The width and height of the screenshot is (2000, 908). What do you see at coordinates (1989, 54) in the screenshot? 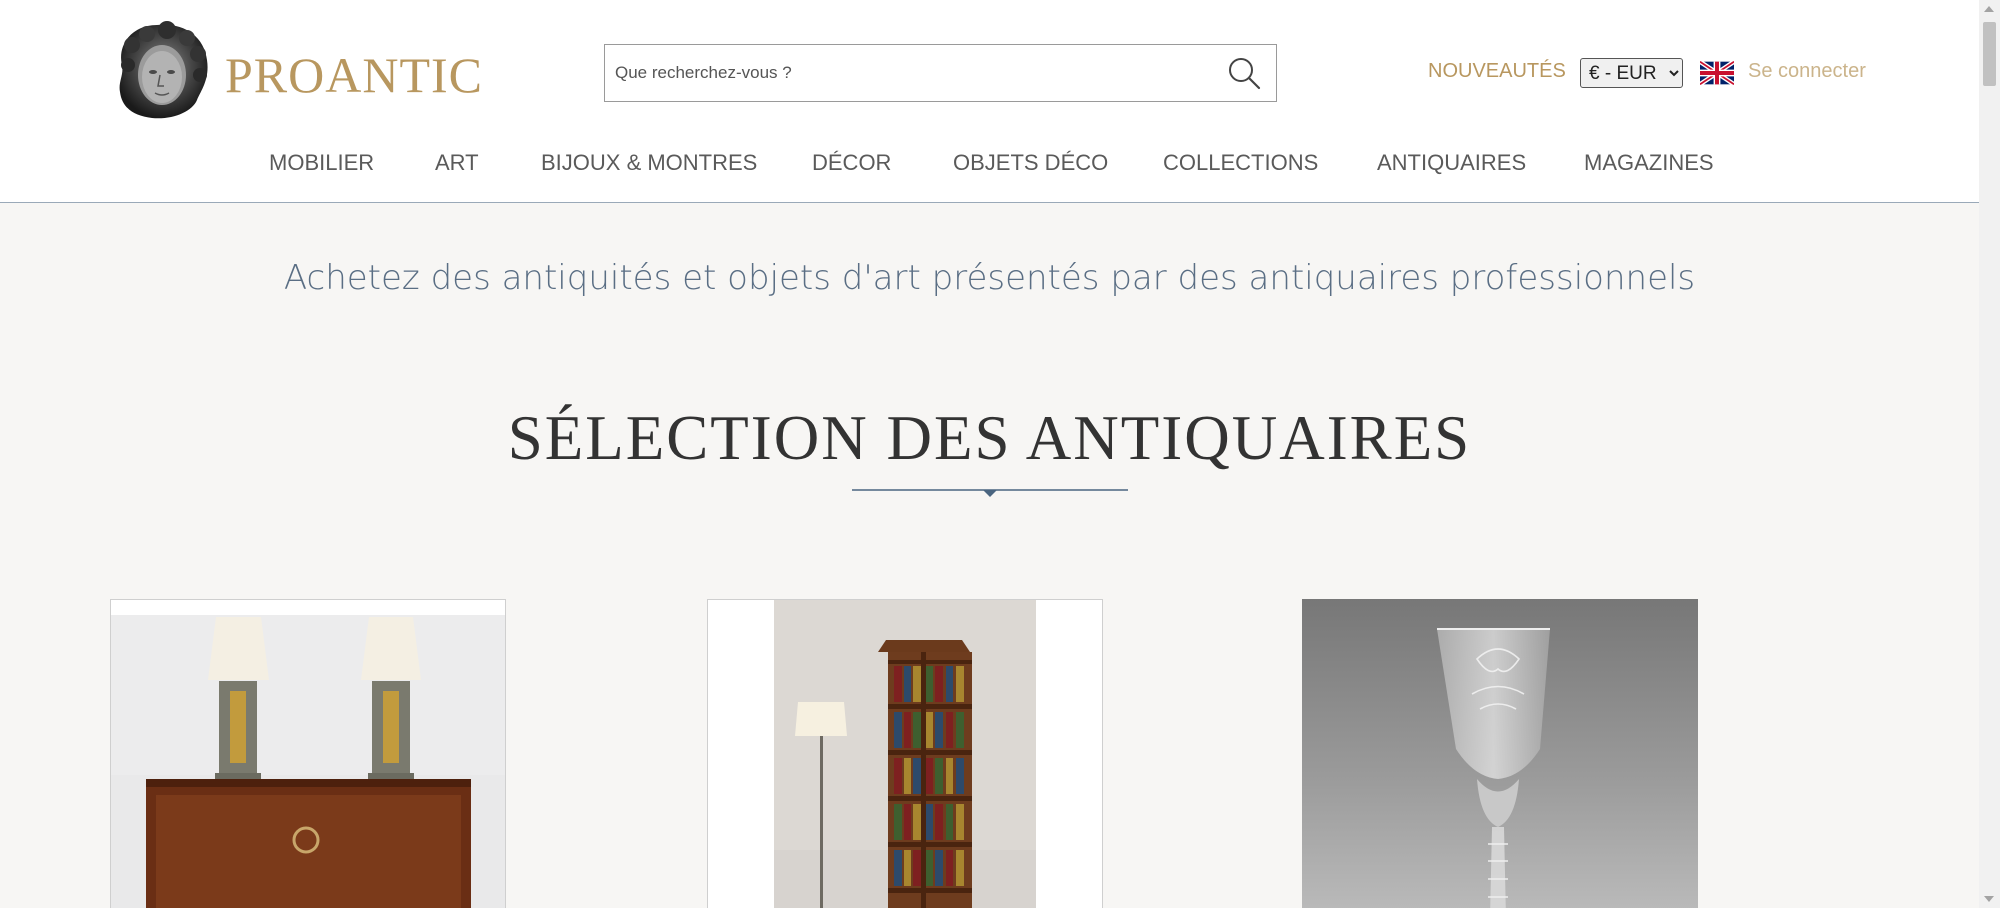
I see `scroll-thumb` at bounding box center [1989, 54].